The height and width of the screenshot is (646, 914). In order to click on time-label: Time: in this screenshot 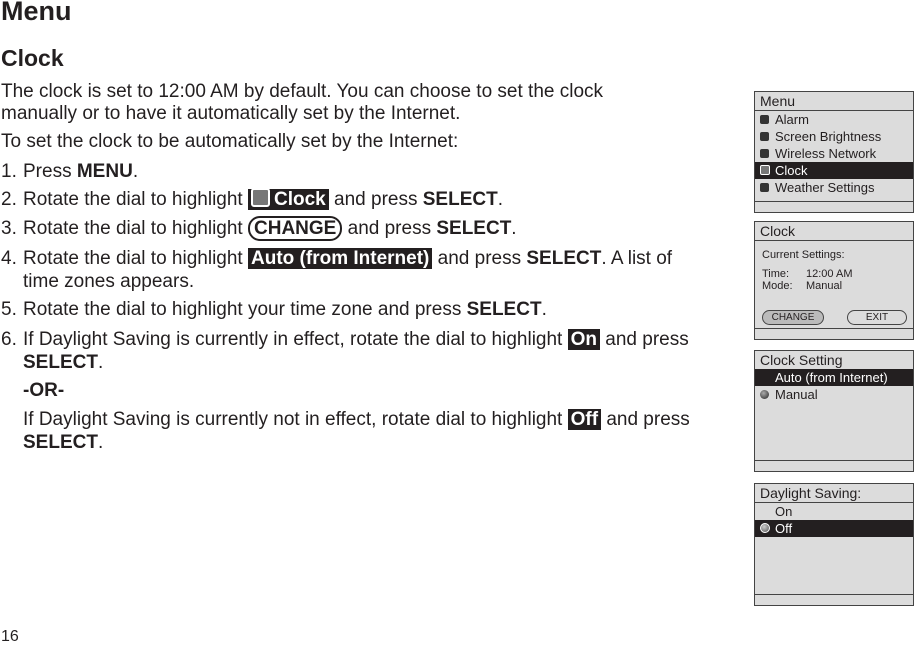, I will do `click(776, 274)`.